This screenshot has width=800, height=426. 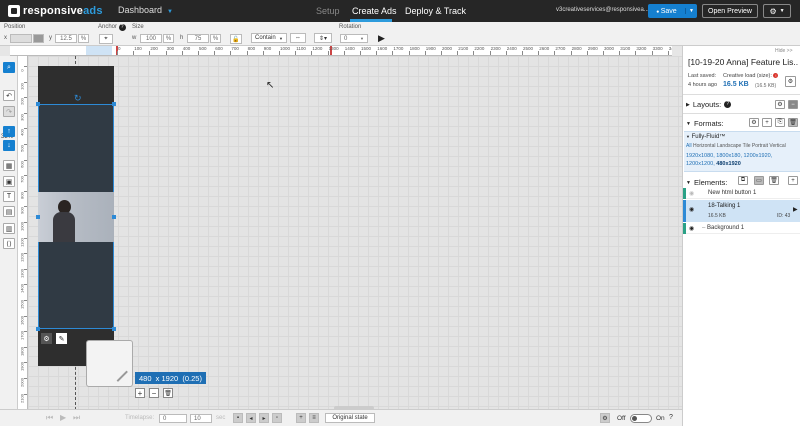 What do you see at coordinates (9, 111) in the screenshot?
I see `redo-icon: ↷` at bounding box center [9, 111].